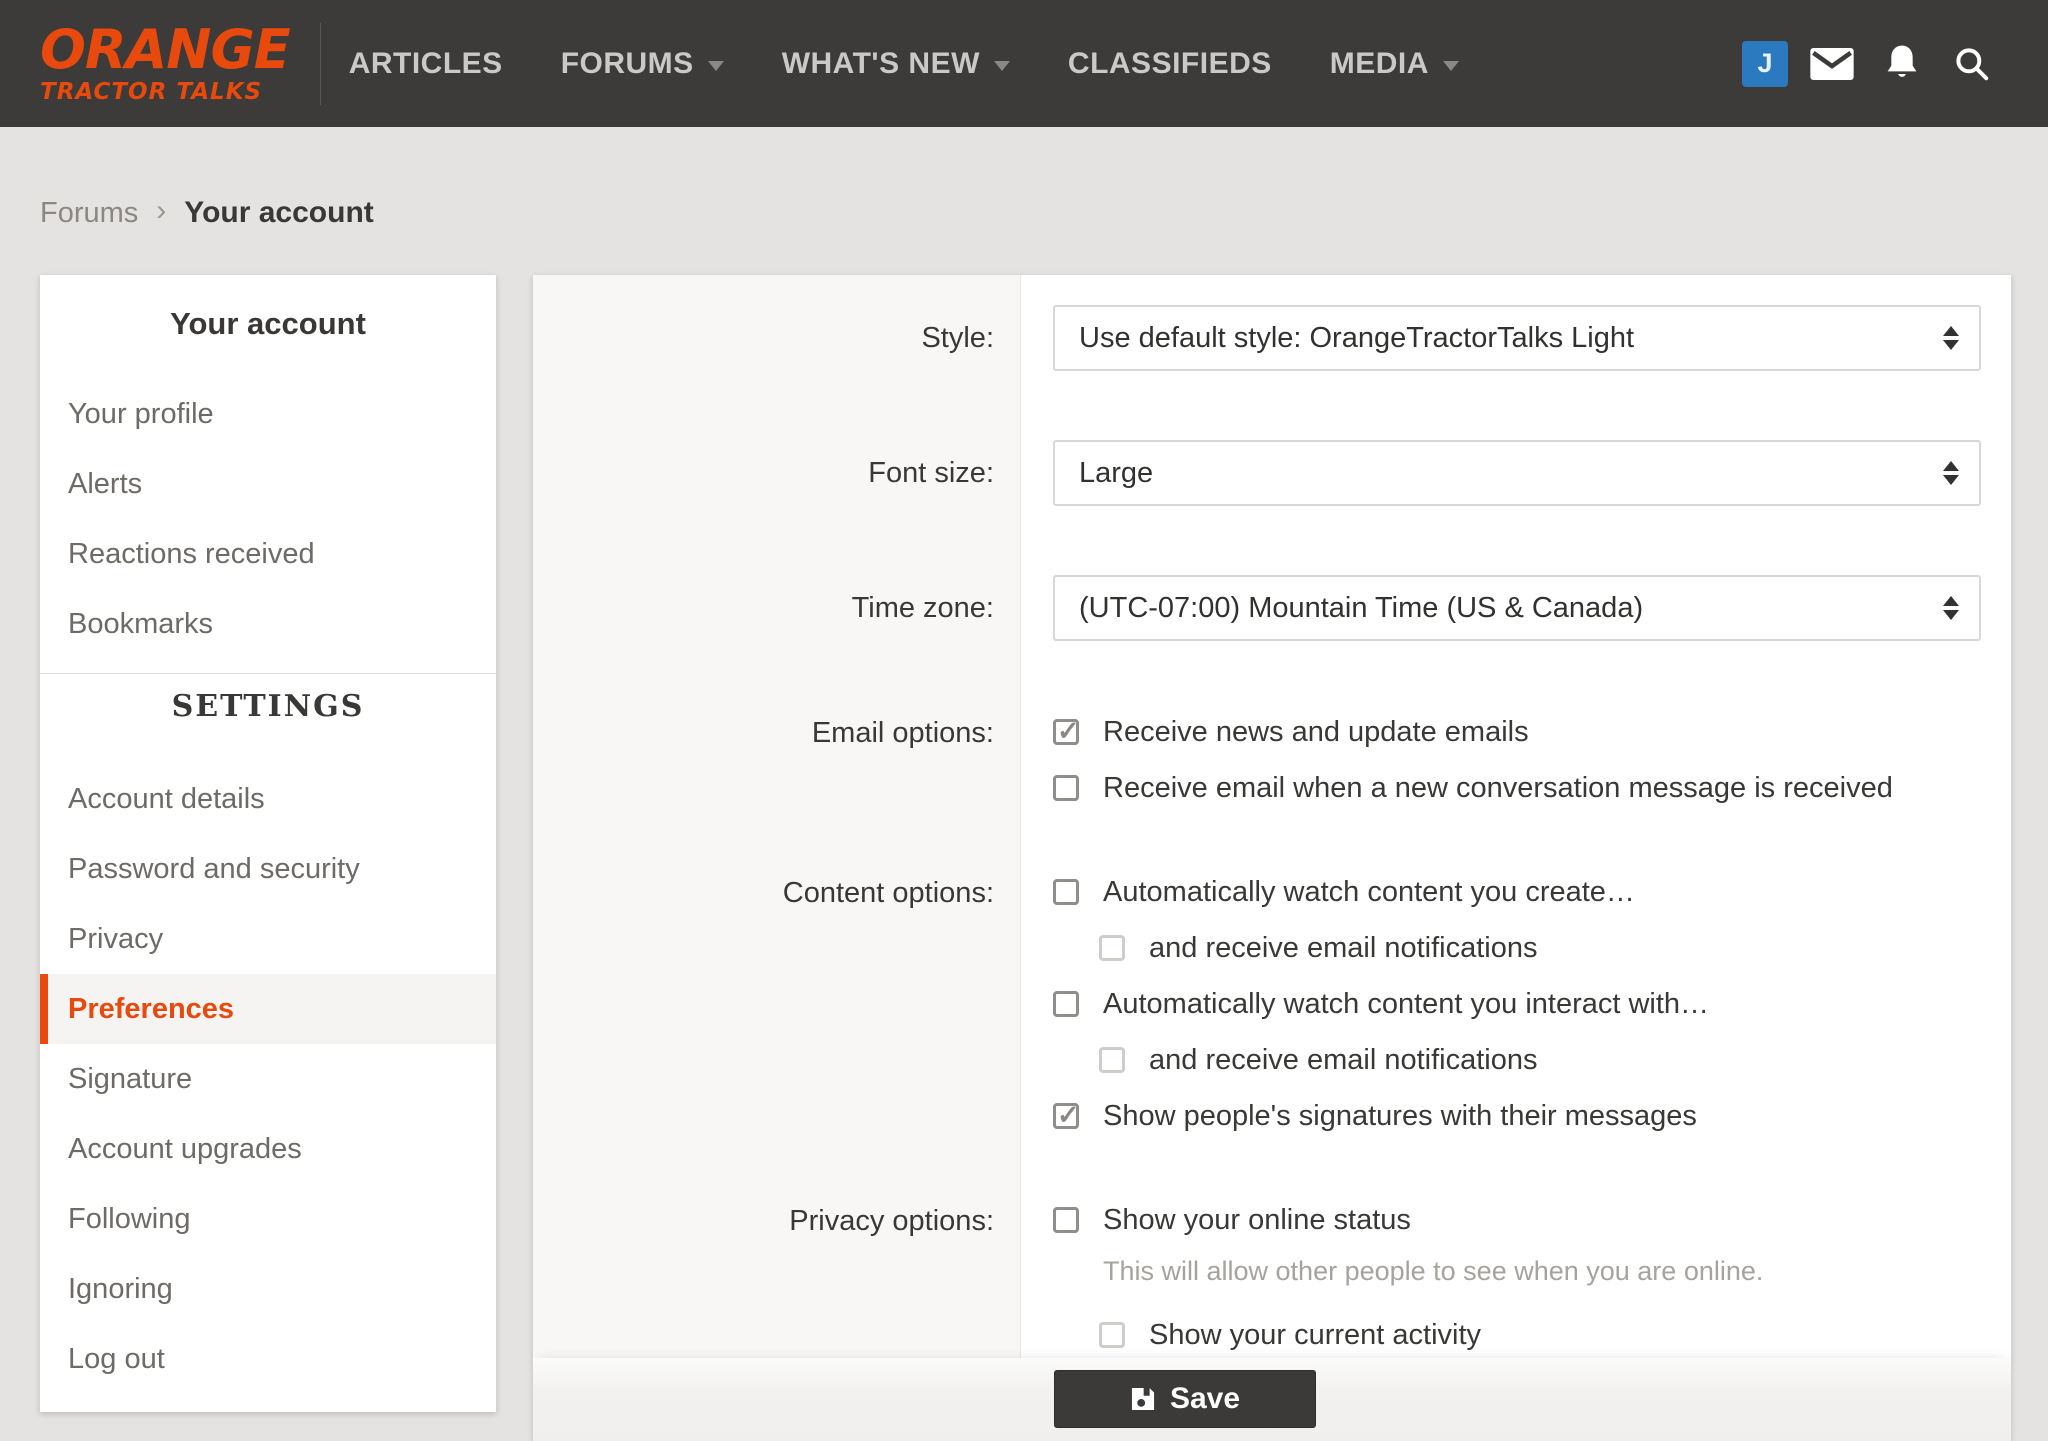 The image size is (2048, 1441). I want to click on time-zone-select-value: (UTC-07:00) Mountain Time (US & Canada), so click(1361, 607).